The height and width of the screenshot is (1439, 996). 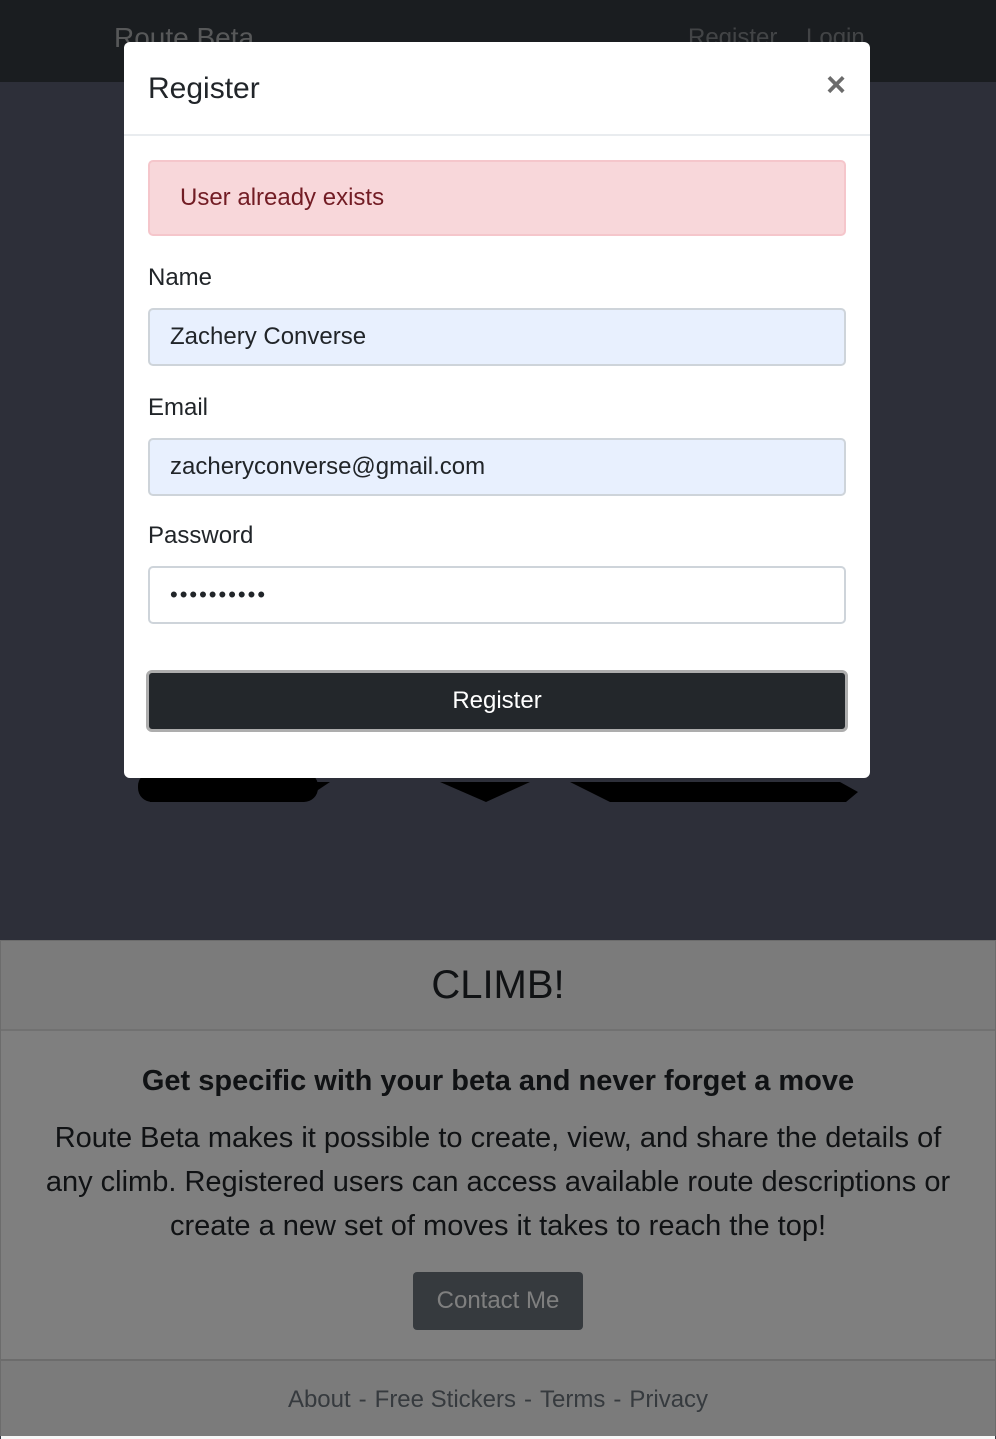 What do you see at coordinates (497, 595) in the screenshot?
I see `password-input` at bounding box center [497, 595].